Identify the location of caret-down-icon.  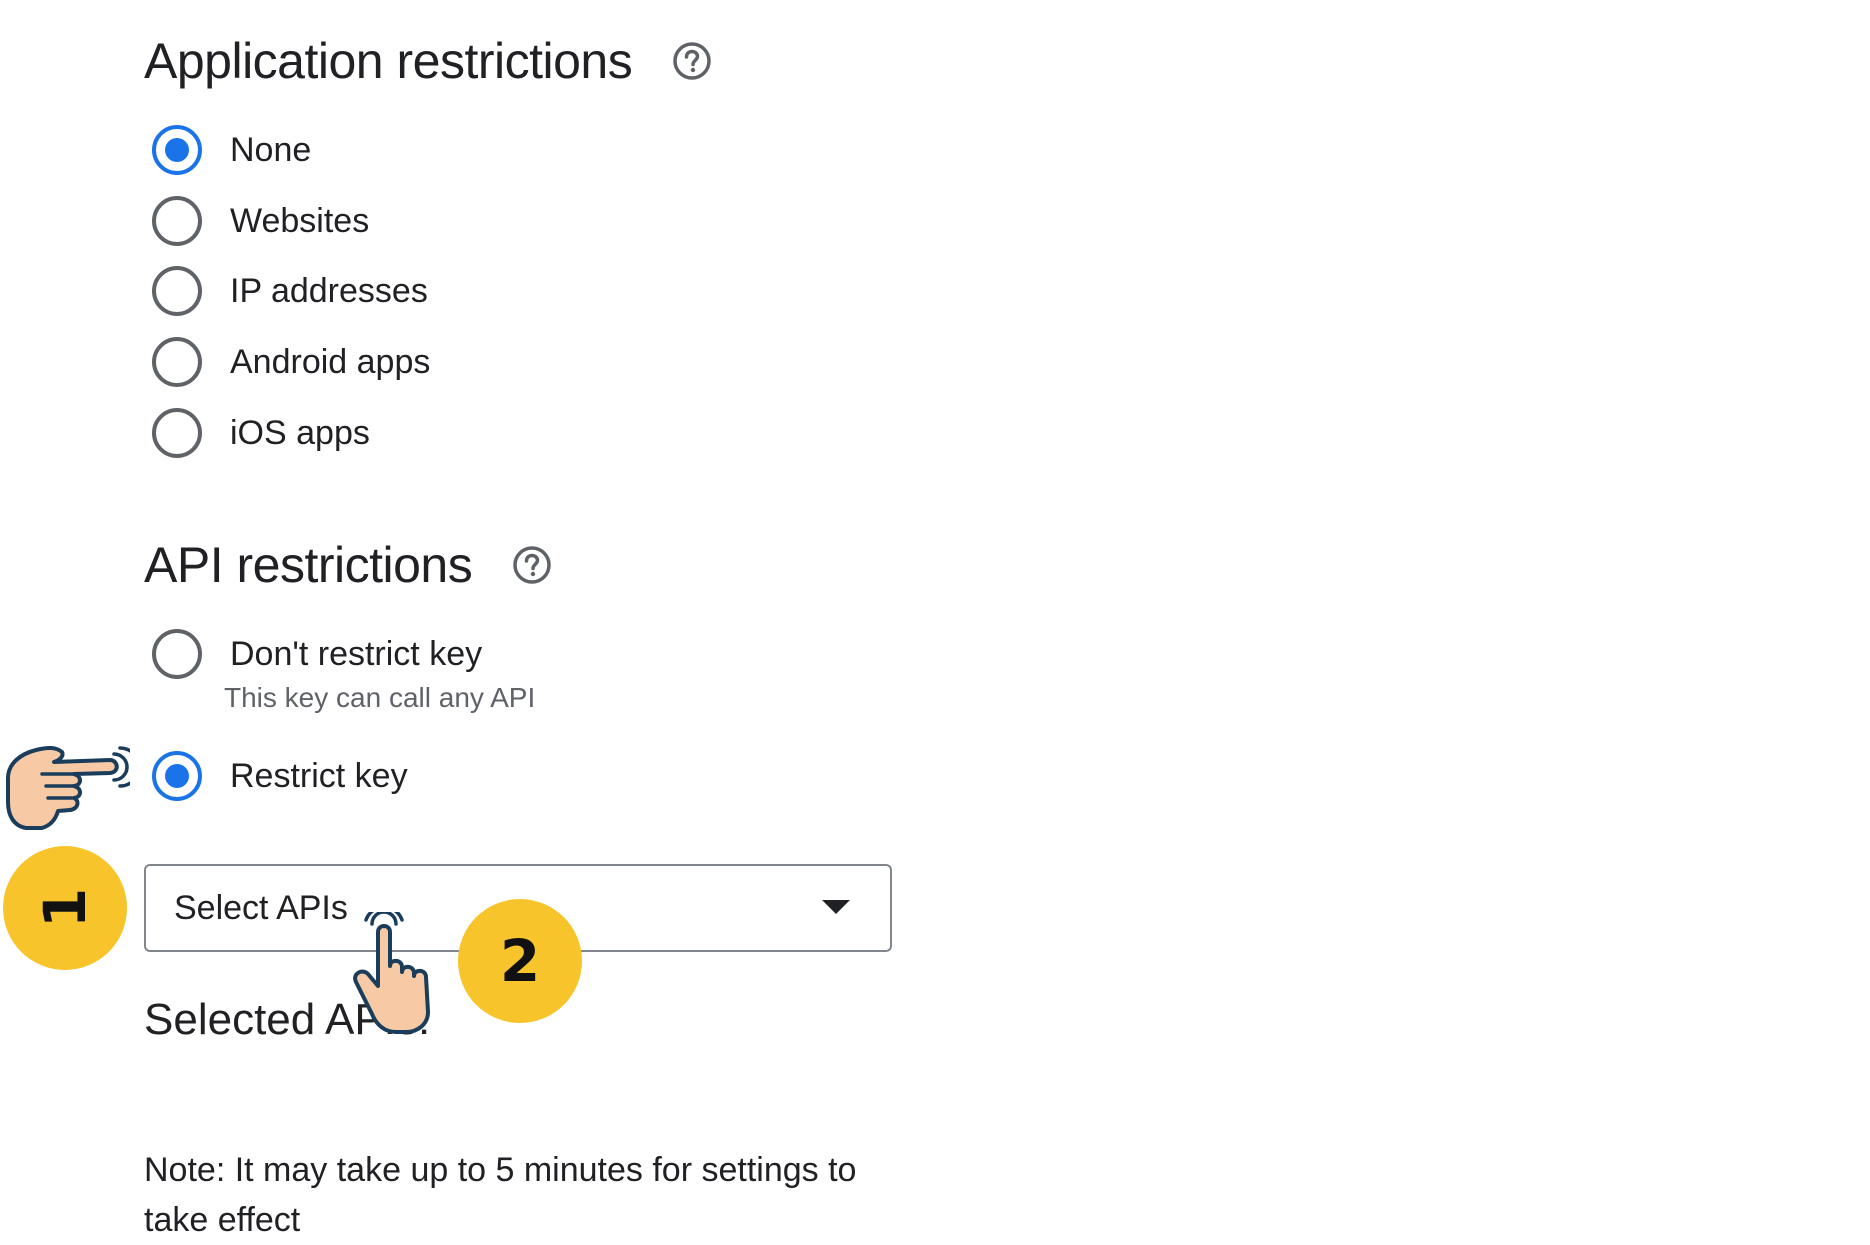
(836, 907).